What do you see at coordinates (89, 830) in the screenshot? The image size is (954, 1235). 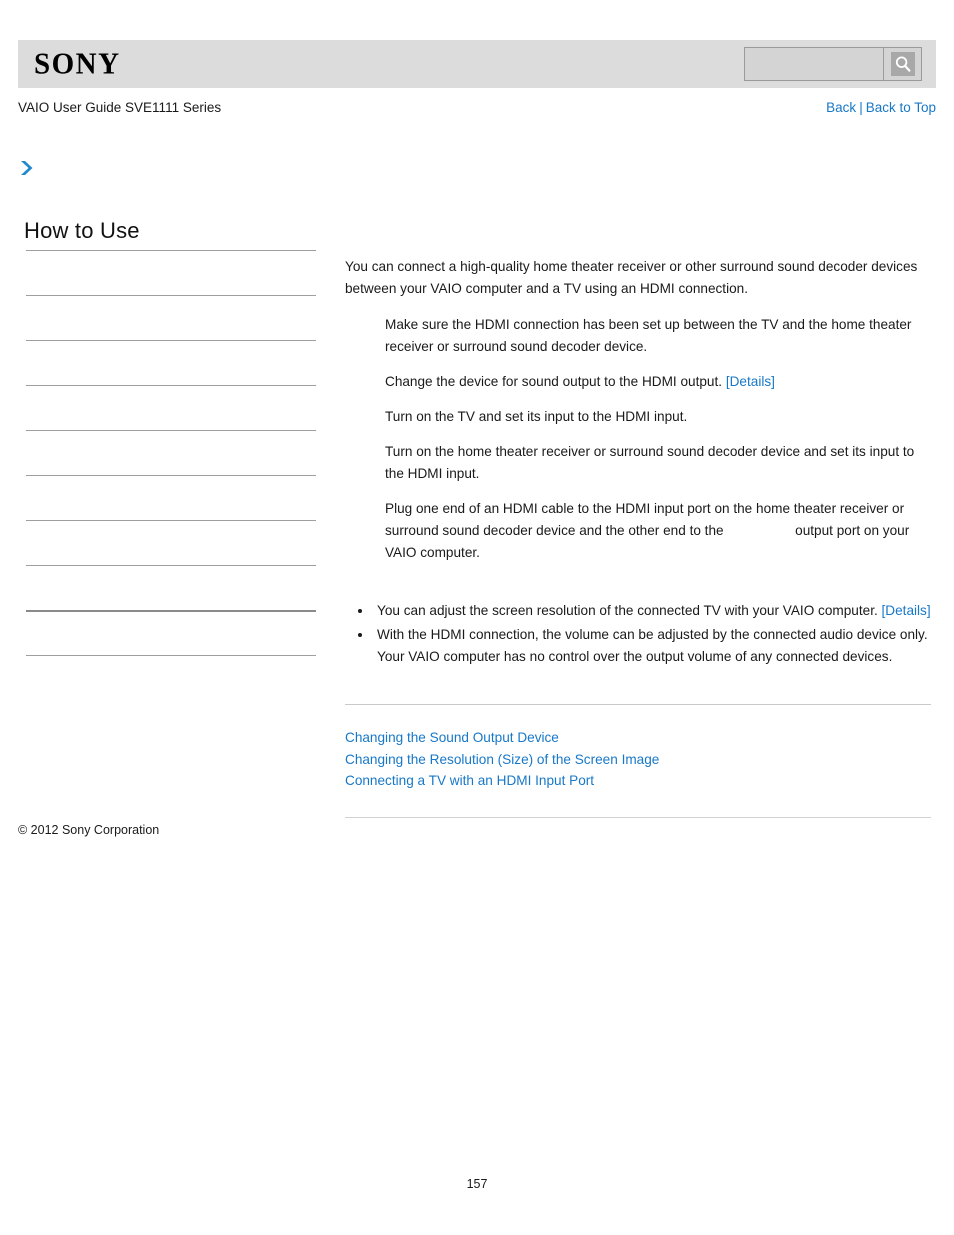 I see `copyright-text: © 2012 Sony Corporation` at bounding box center [89, 830].